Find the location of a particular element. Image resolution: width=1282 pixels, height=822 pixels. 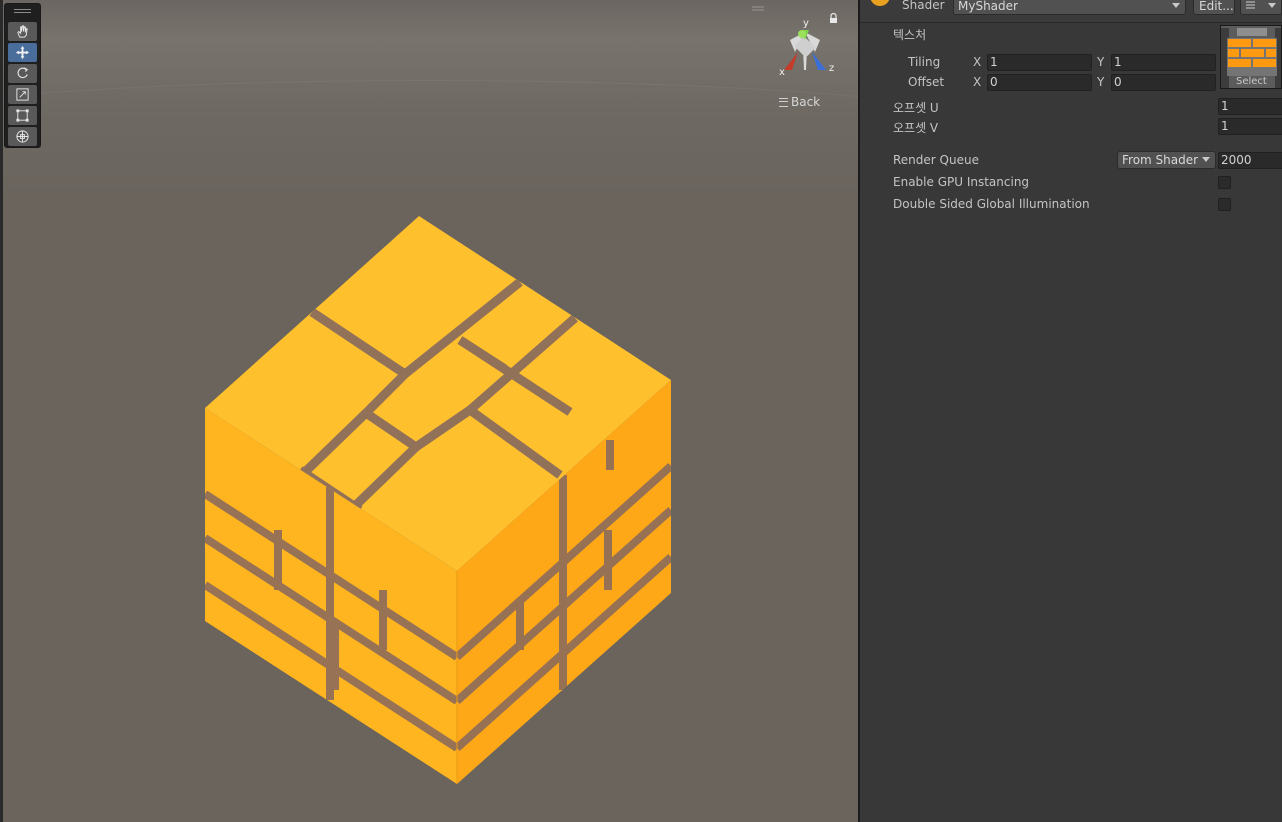

material-icon is located at coordinates (880, 3).